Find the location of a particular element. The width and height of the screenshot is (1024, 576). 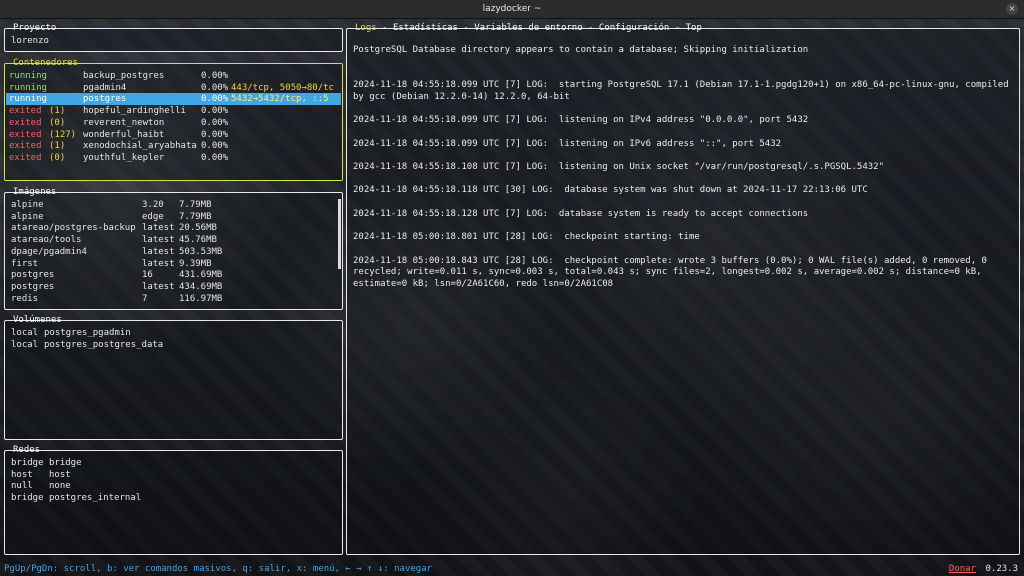

container-exit-code: (1) is located at coordinates (57, 111).